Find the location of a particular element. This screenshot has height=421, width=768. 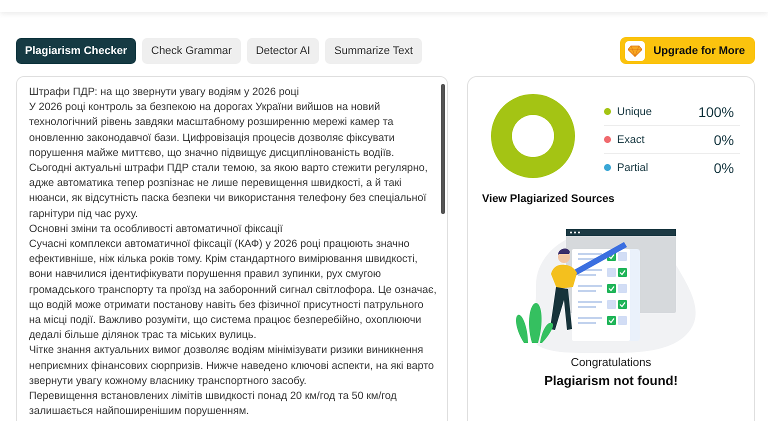

editor-text: Сучасні комплекси автоматичної фіксації (КАФ) у 2026 році працюють значно ефективніше, ніж кілька років тому. Крім стандартного вимірювання швидкості, вони навчилися ідентифікувати порушення правил зупинки, рух смугою громадського транспорту та проїзд на заборонний сигнал світлофора. Це означає, що водій може отримати постанову навіть без фізичної присутності патрульного на місці події. Важливо розуміти, що система працює безперебійно, охоплюючи дедалі більше ділянок трас та міських вулиць. is located at coordinates (233, 290).